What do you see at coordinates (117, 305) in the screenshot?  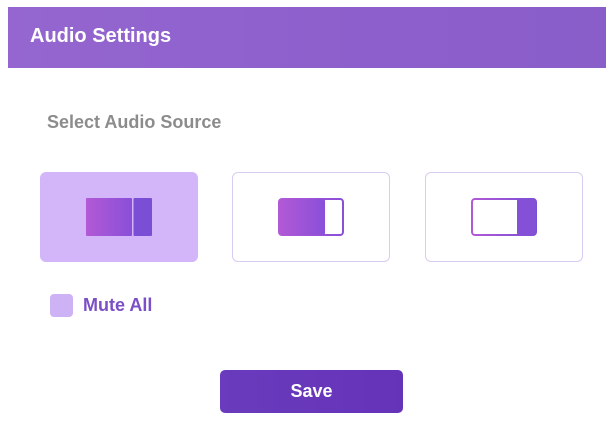 I see `mute-all-label: Mute All` at bounding box center [117, 305].